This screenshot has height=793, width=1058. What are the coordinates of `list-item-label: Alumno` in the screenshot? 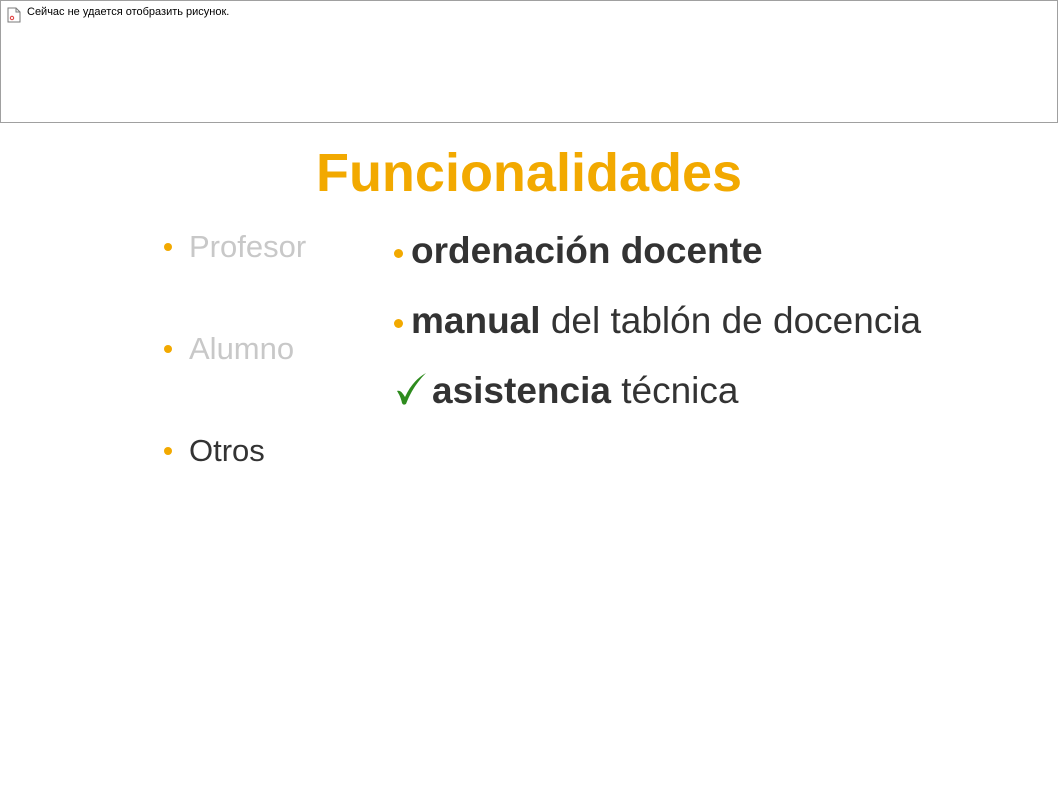 It's located at (242, 348).